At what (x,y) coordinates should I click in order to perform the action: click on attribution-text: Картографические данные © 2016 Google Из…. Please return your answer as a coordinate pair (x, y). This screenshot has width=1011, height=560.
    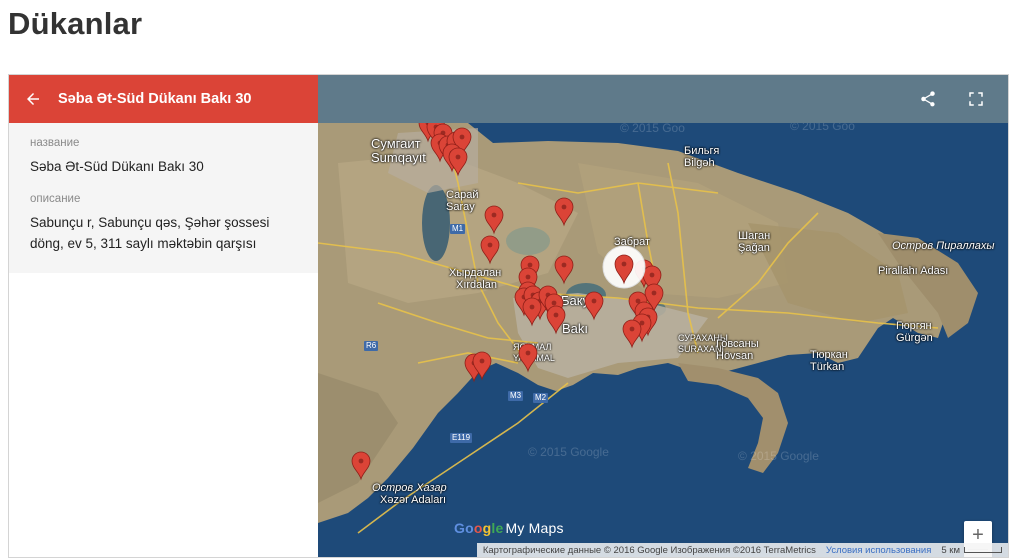
    Looking at the image, I should click on (649, 550).